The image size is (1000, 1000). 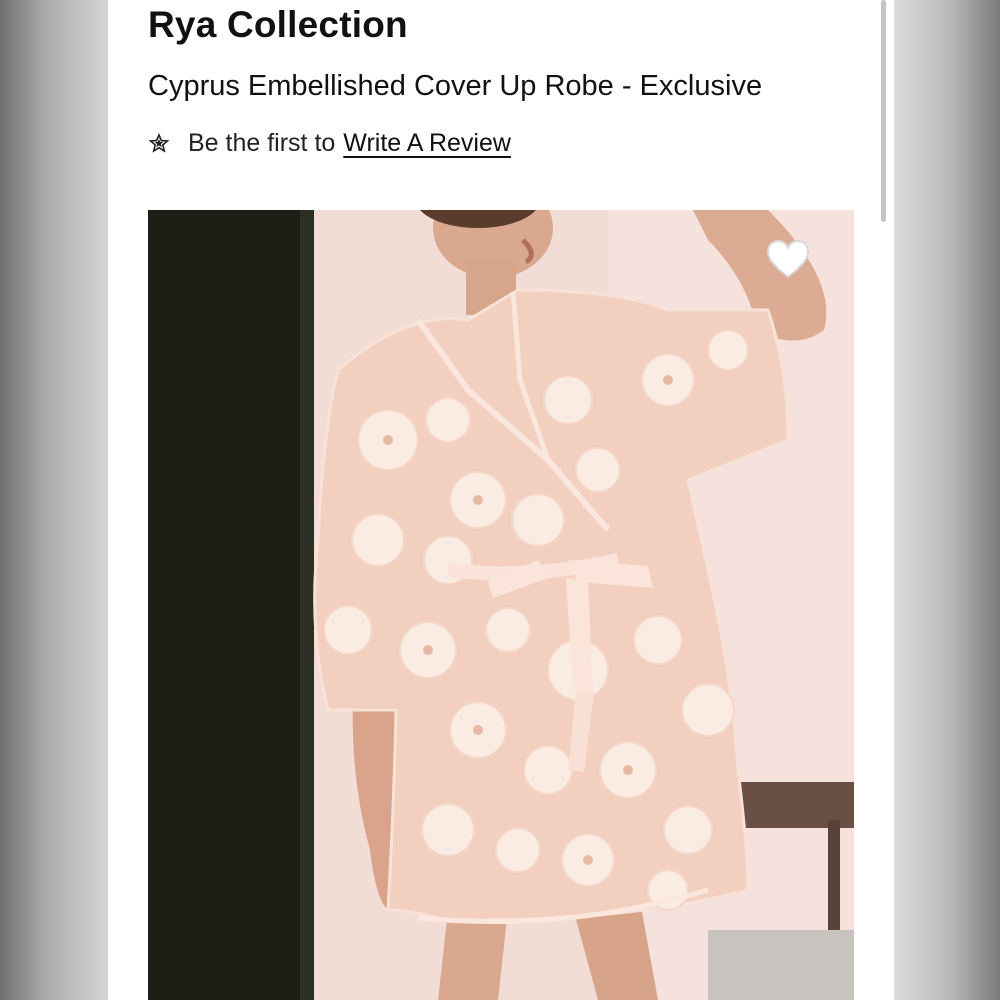 What do you see at coordinates (427, 143) in the screenshot?
I see `write-review-link: Write A Review` at bounding box center [427, 143].